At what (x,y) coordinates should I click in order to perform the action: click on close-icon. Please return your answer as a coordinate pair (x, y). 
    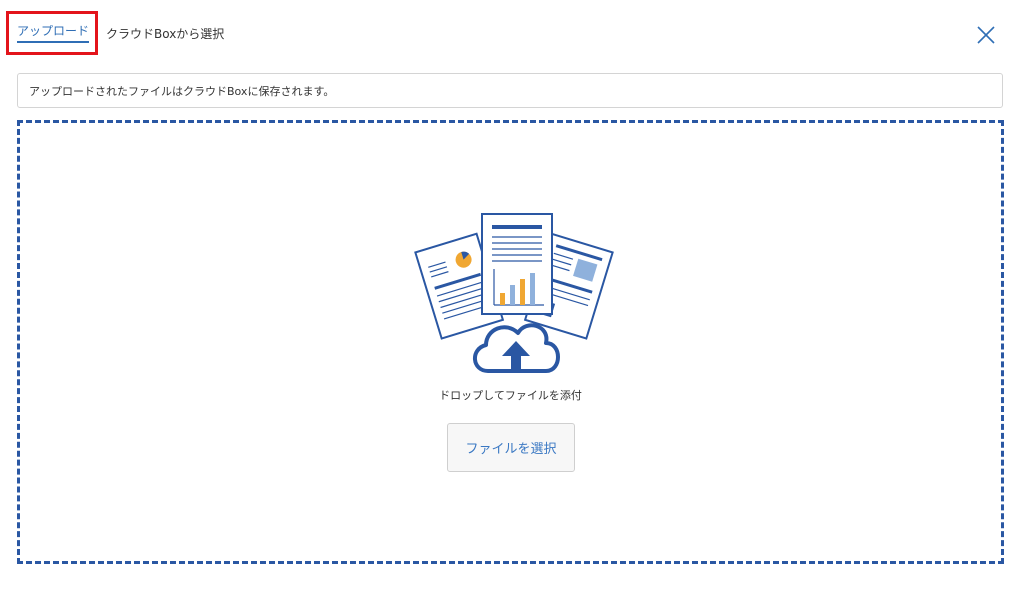
    Looking at the image, I should click on (986, 35).